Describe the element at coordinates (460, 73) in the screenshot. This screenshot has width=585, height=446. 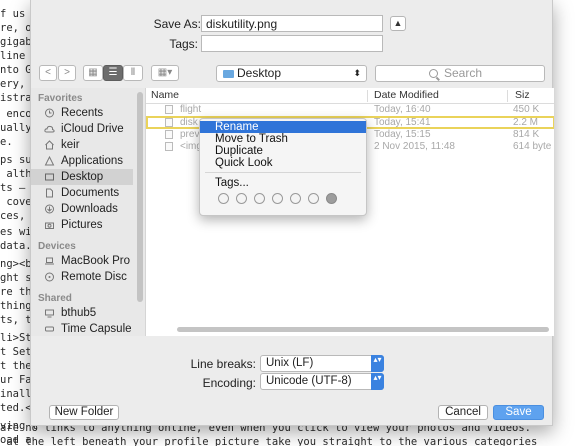
I see `search-input: Search` at that location.